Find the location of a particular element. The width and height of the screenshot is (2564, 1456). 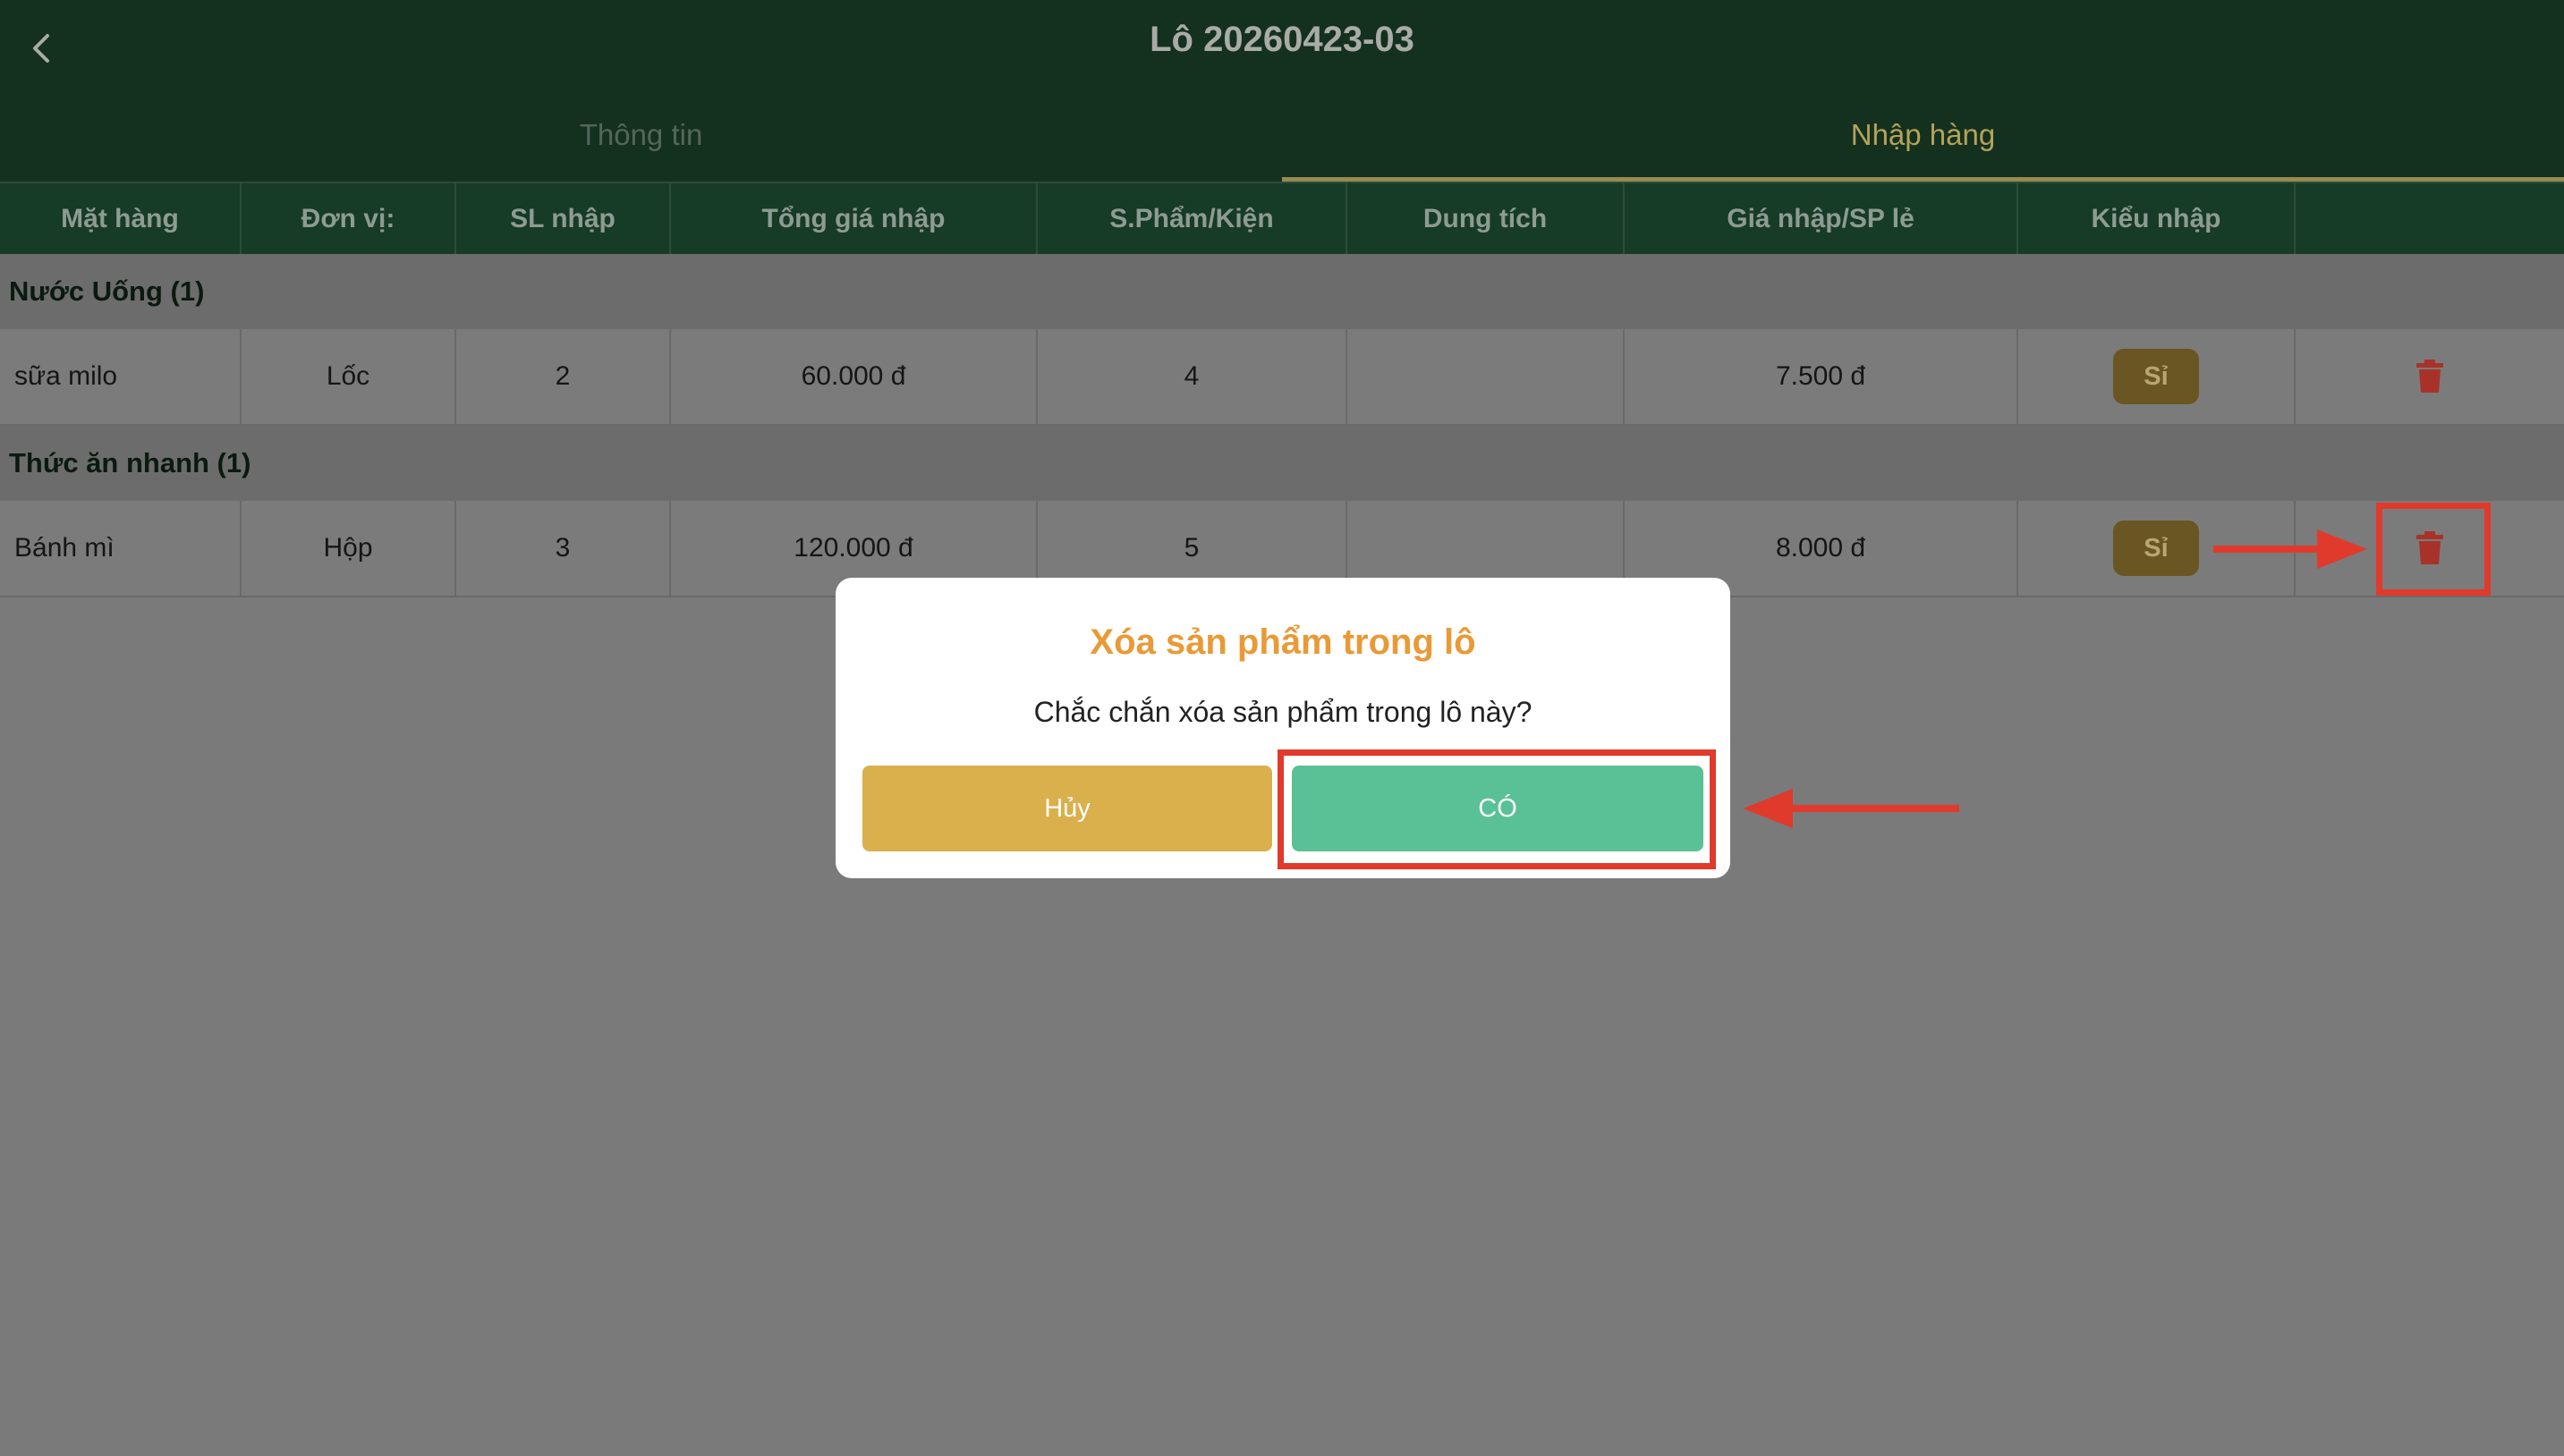

group-header: Nước Uống (1) is located at coordinates (1282, 291).